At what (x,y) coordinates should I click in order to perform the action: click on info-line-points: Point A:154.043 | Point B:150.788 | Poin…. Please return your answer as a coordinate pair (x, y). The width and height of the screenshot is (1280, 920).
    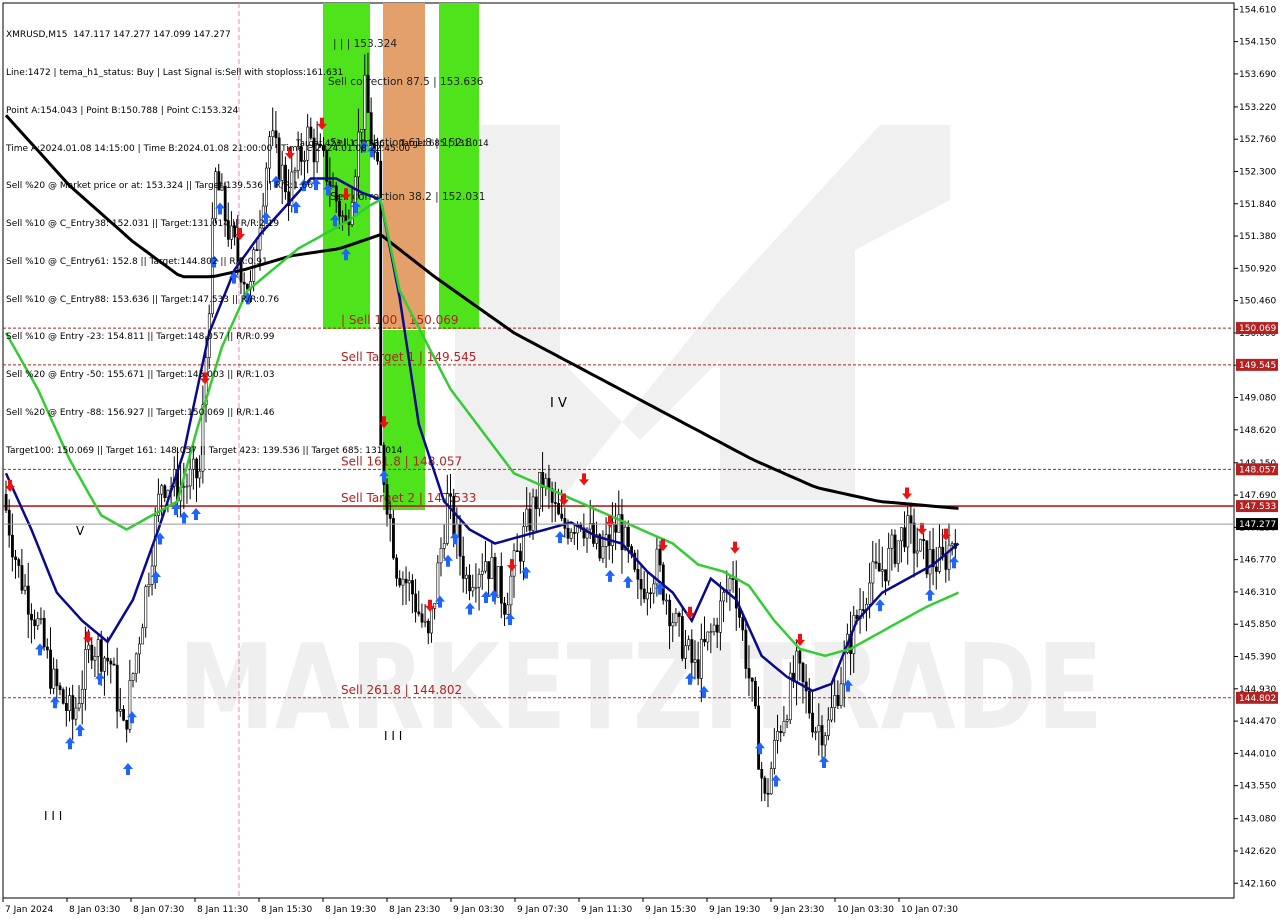
    Looking at the image, I should click on (122, 110).